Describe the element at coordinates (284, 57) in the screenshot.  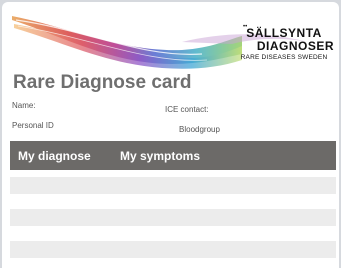
I see `logo-line-3: RARE DISEASES SWEDEN` at that location.